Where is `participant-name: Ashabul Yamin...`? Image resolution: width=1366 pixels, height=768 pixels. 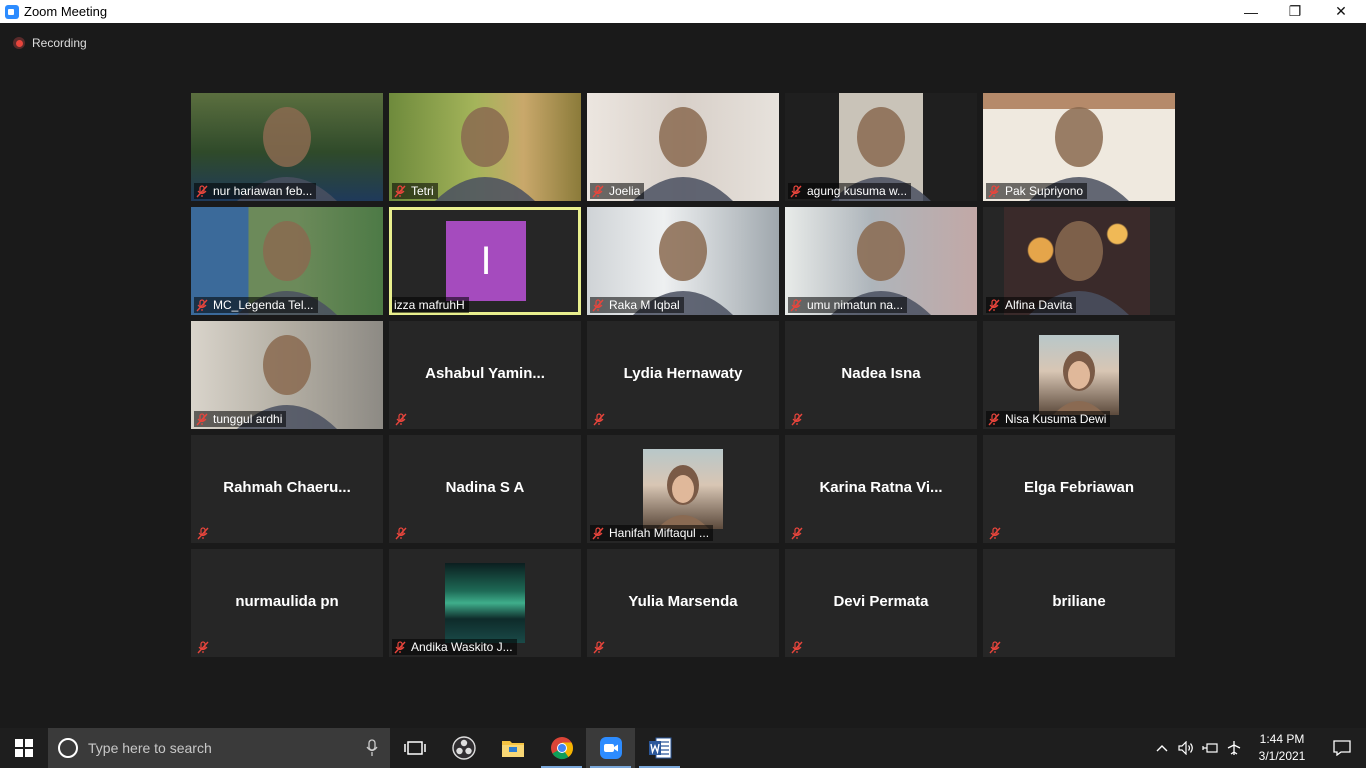 participant-name: Ashabul Yamin... is located at coordinates (485, 373).